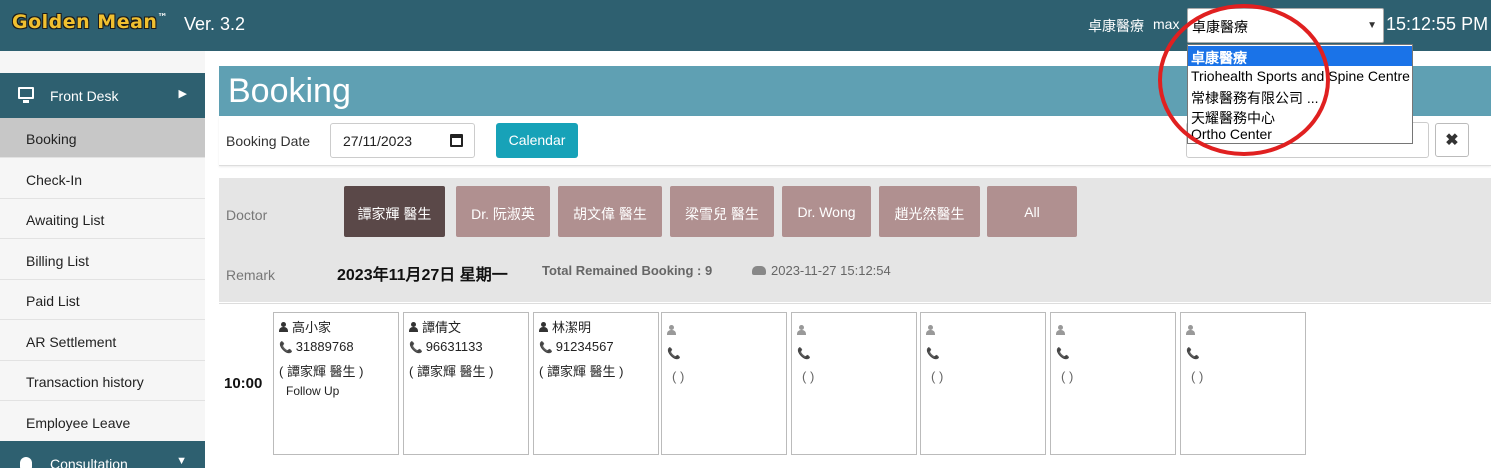  I want to click on sidebar-item-billing-list: Billing List, so click(102, 260).